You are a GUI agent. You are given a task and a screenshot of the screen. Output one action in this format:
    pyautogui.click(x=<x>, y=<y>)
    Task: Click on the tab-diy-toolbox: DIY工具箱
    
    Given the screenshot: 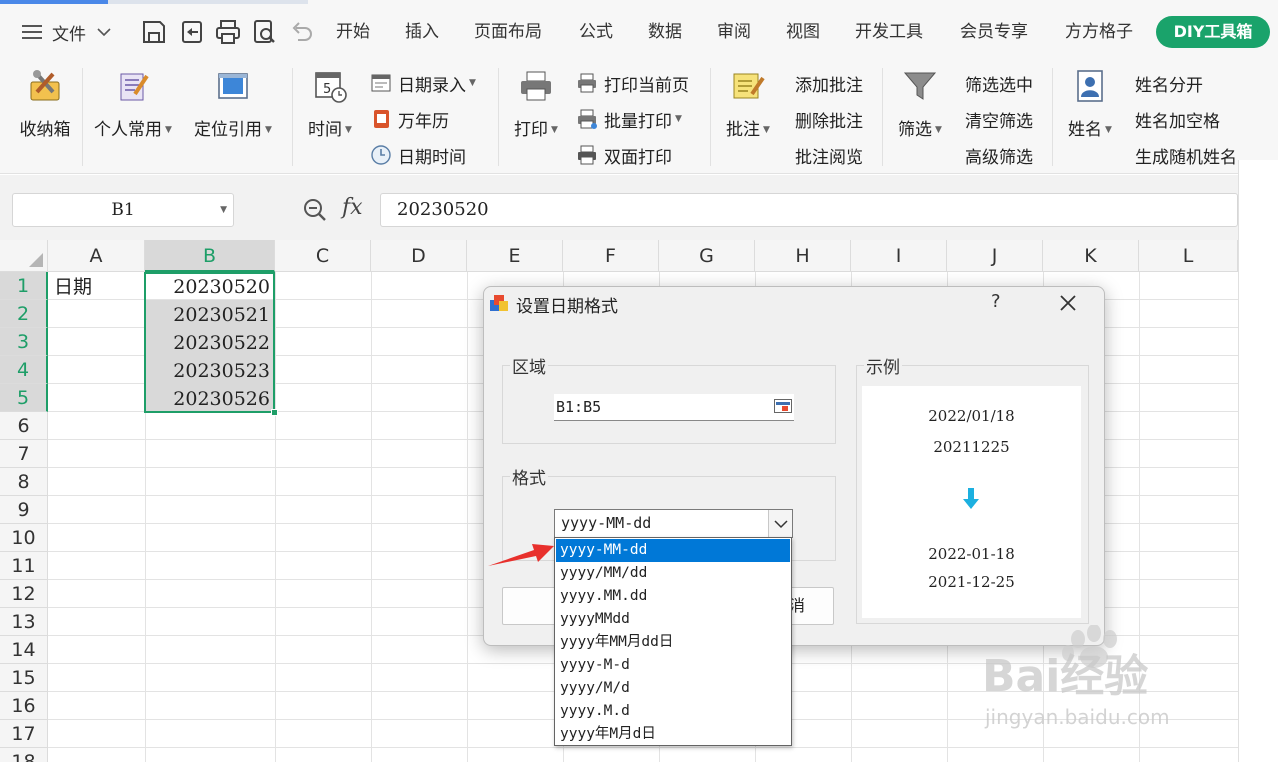 What is the action you would take?
    pyautogui.click(x=1213, y=32)
    